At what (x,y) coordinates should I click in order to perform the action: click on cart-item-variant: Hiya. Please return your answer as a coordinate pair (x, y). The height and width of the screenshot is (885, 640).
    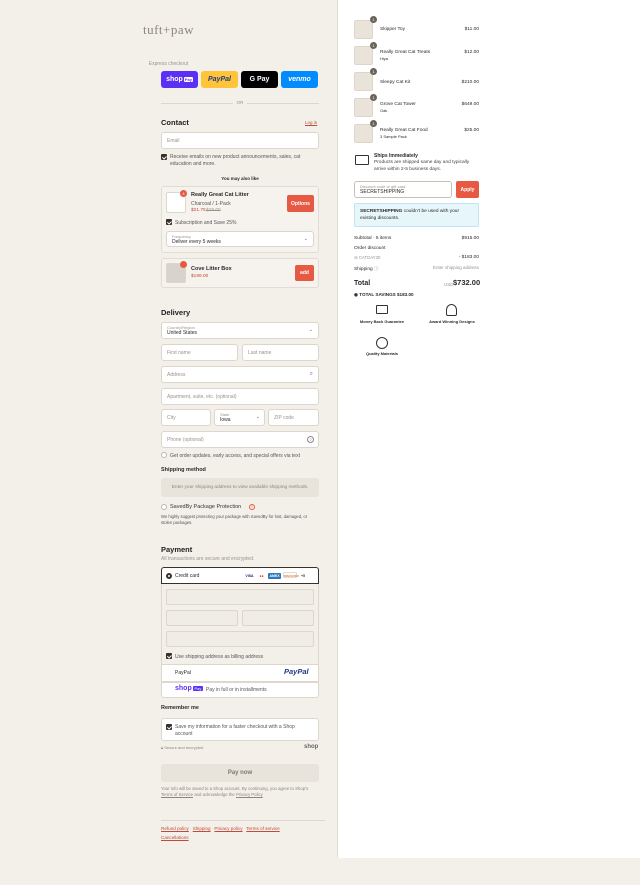
    Looking at the image, I should click on (384, 58).